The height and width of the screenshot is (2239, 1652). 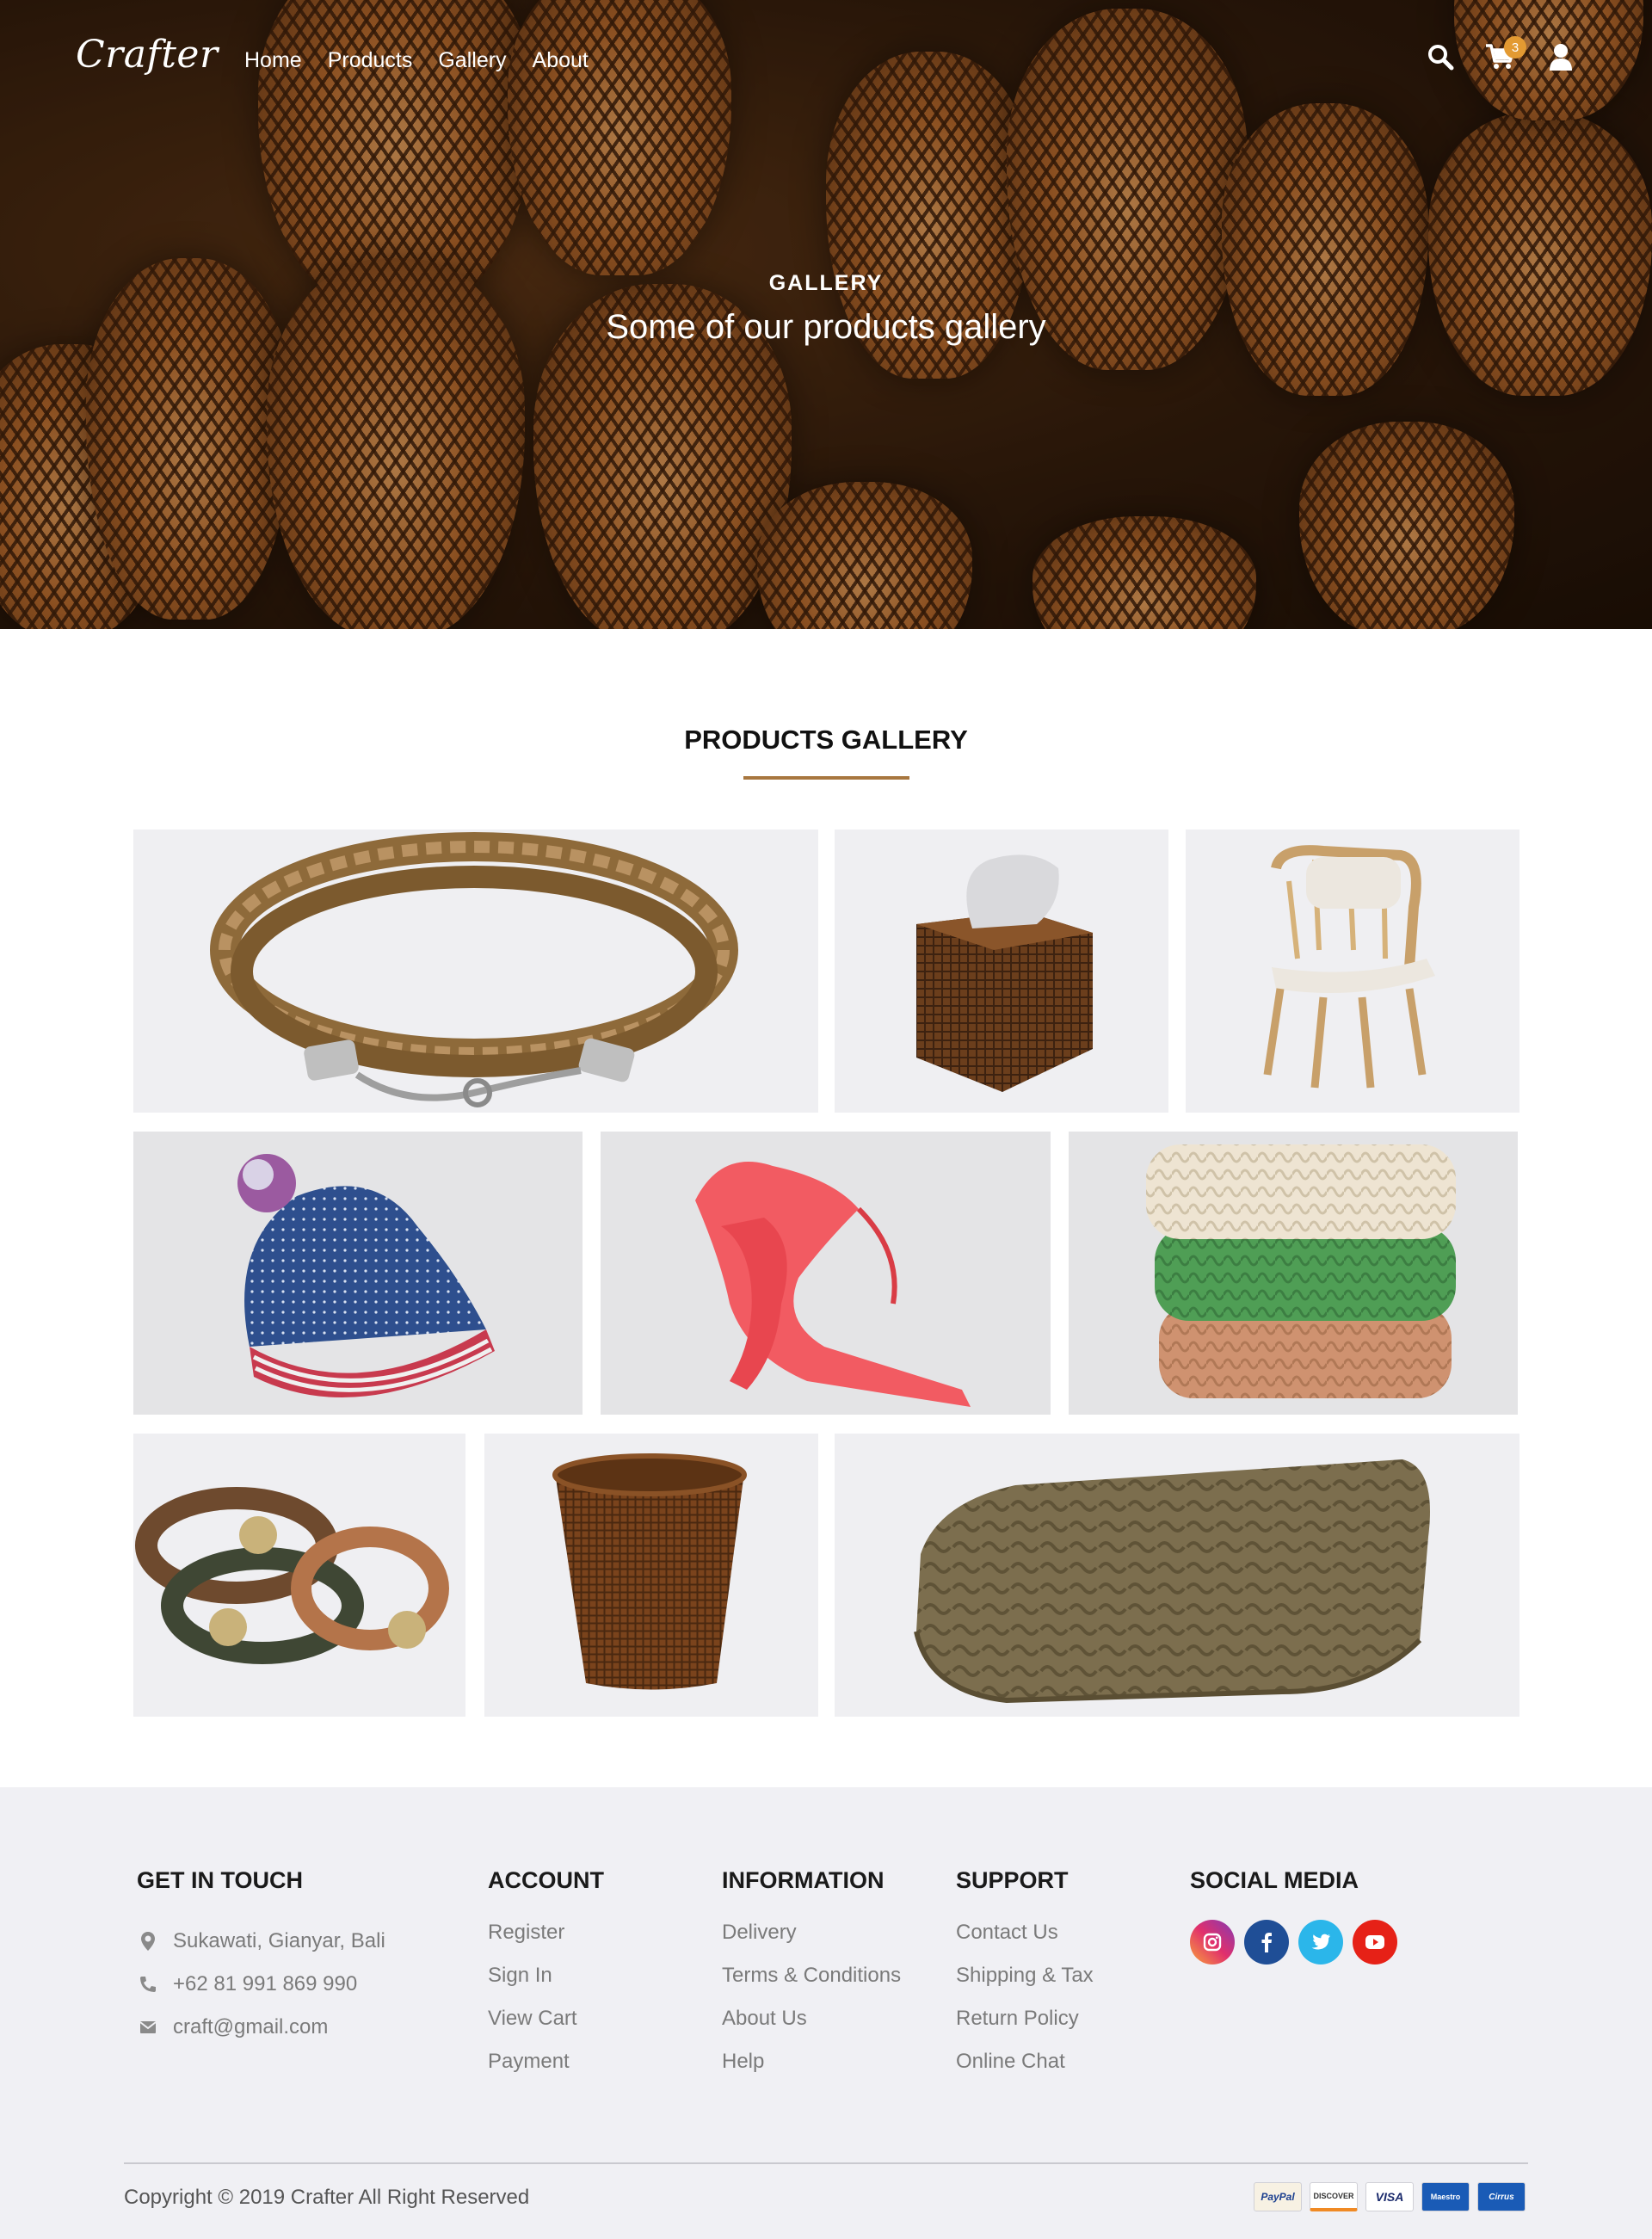 What do you see at coordinates (546, 1942) in the screenshot?
I see `footer-link-register: Register` at bounding box center [546, 1942].